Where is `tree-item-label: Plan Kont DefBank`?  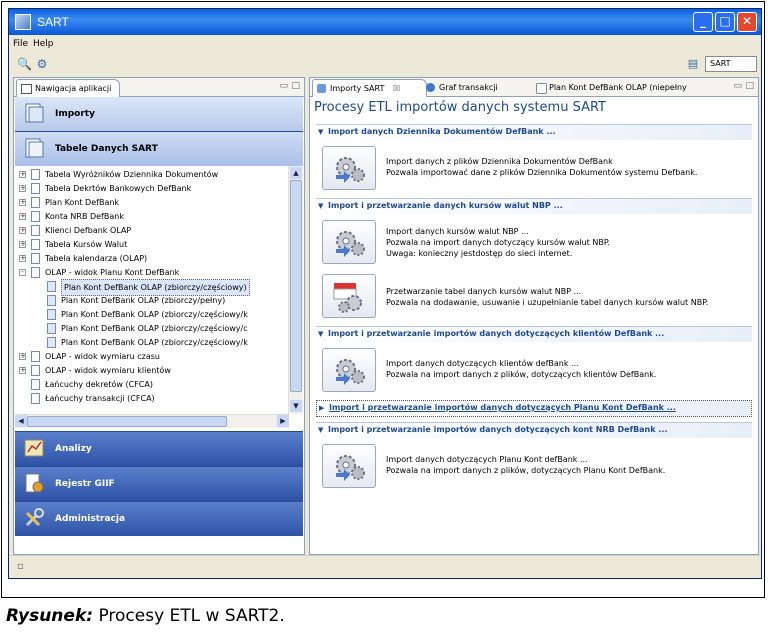 tree-item-label: Plan Kont DefBank is located at coordinates (82, 202).